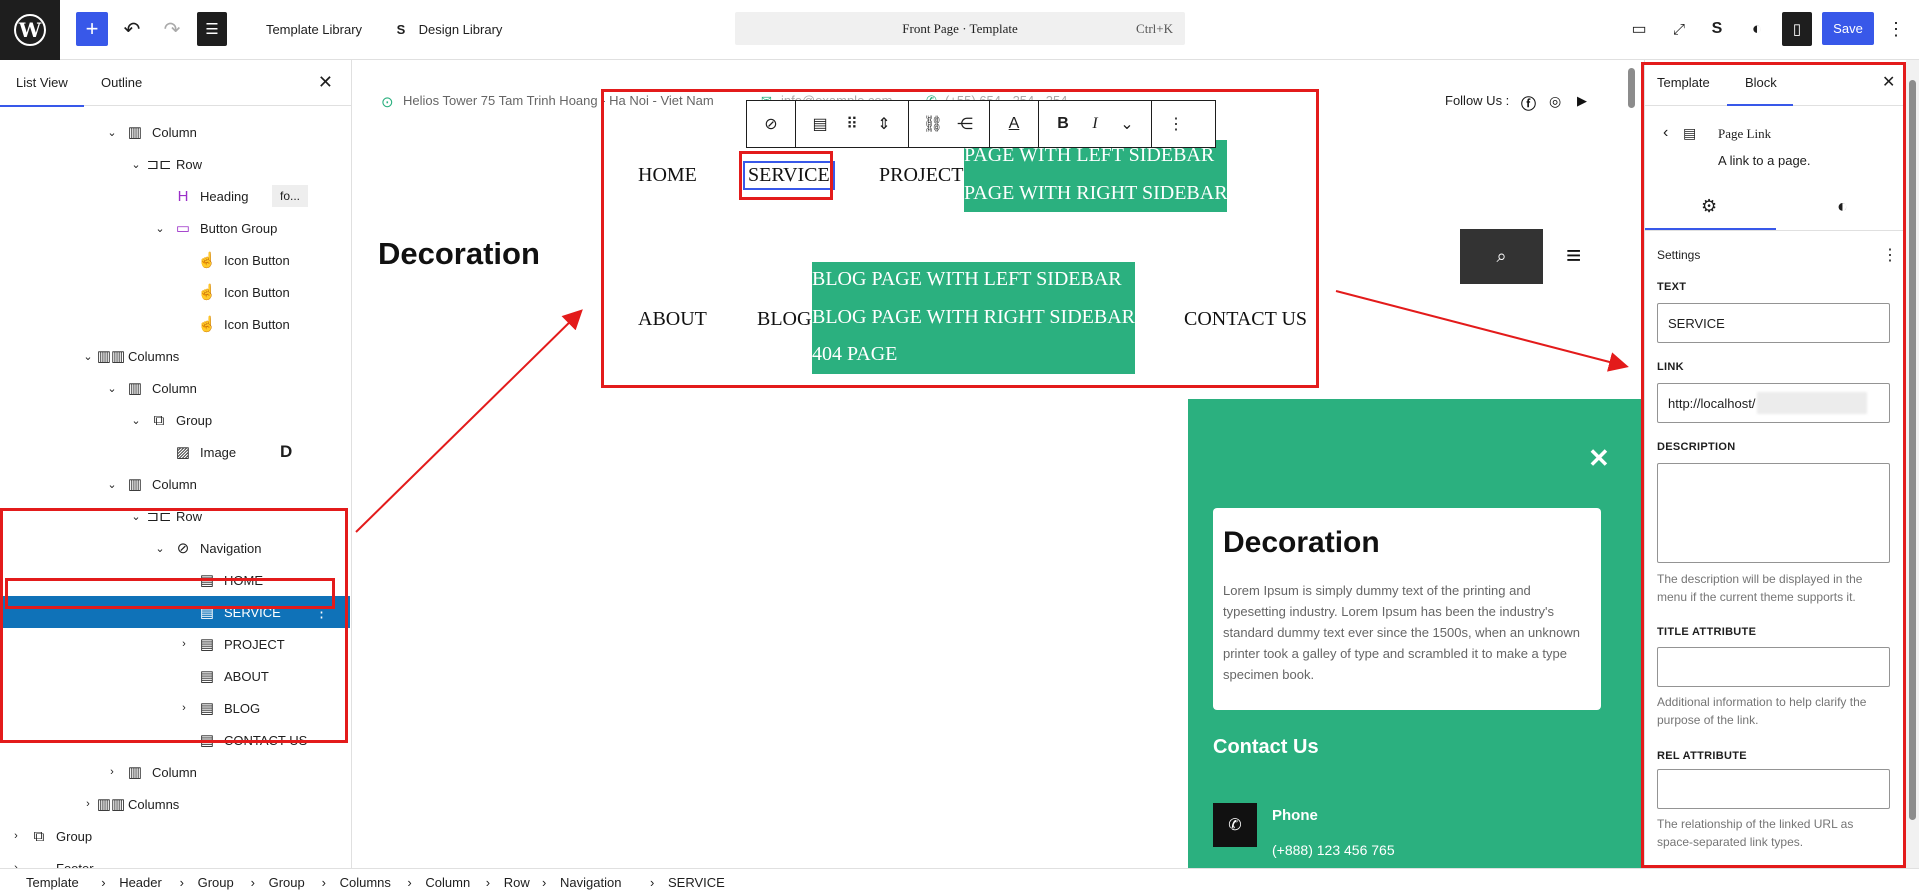  I want to click on annotation-box-settings, so click(1773, 465).